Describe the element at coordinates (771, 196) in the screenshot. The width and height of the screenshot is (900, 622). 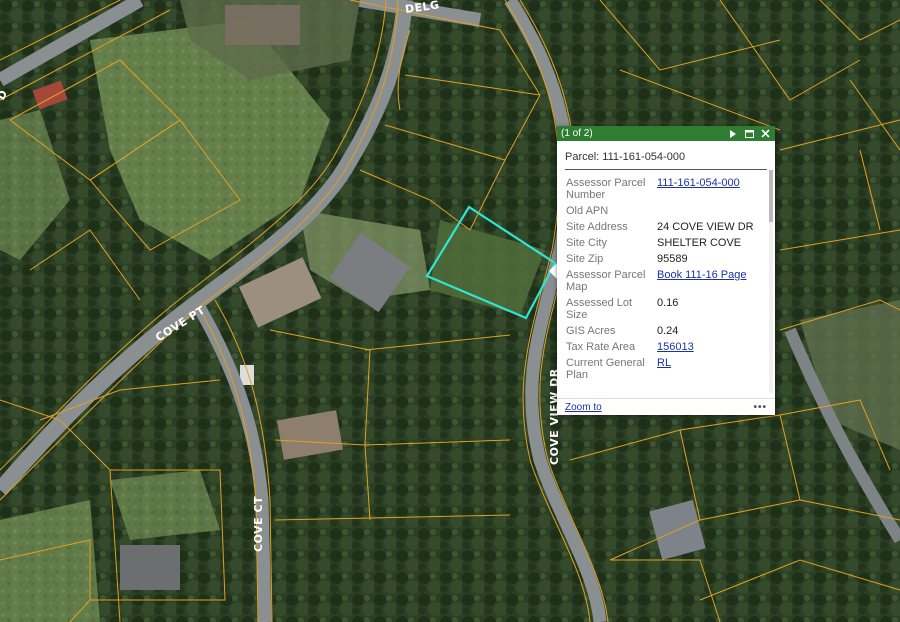
I see `scrollbar-thumb` at that location.